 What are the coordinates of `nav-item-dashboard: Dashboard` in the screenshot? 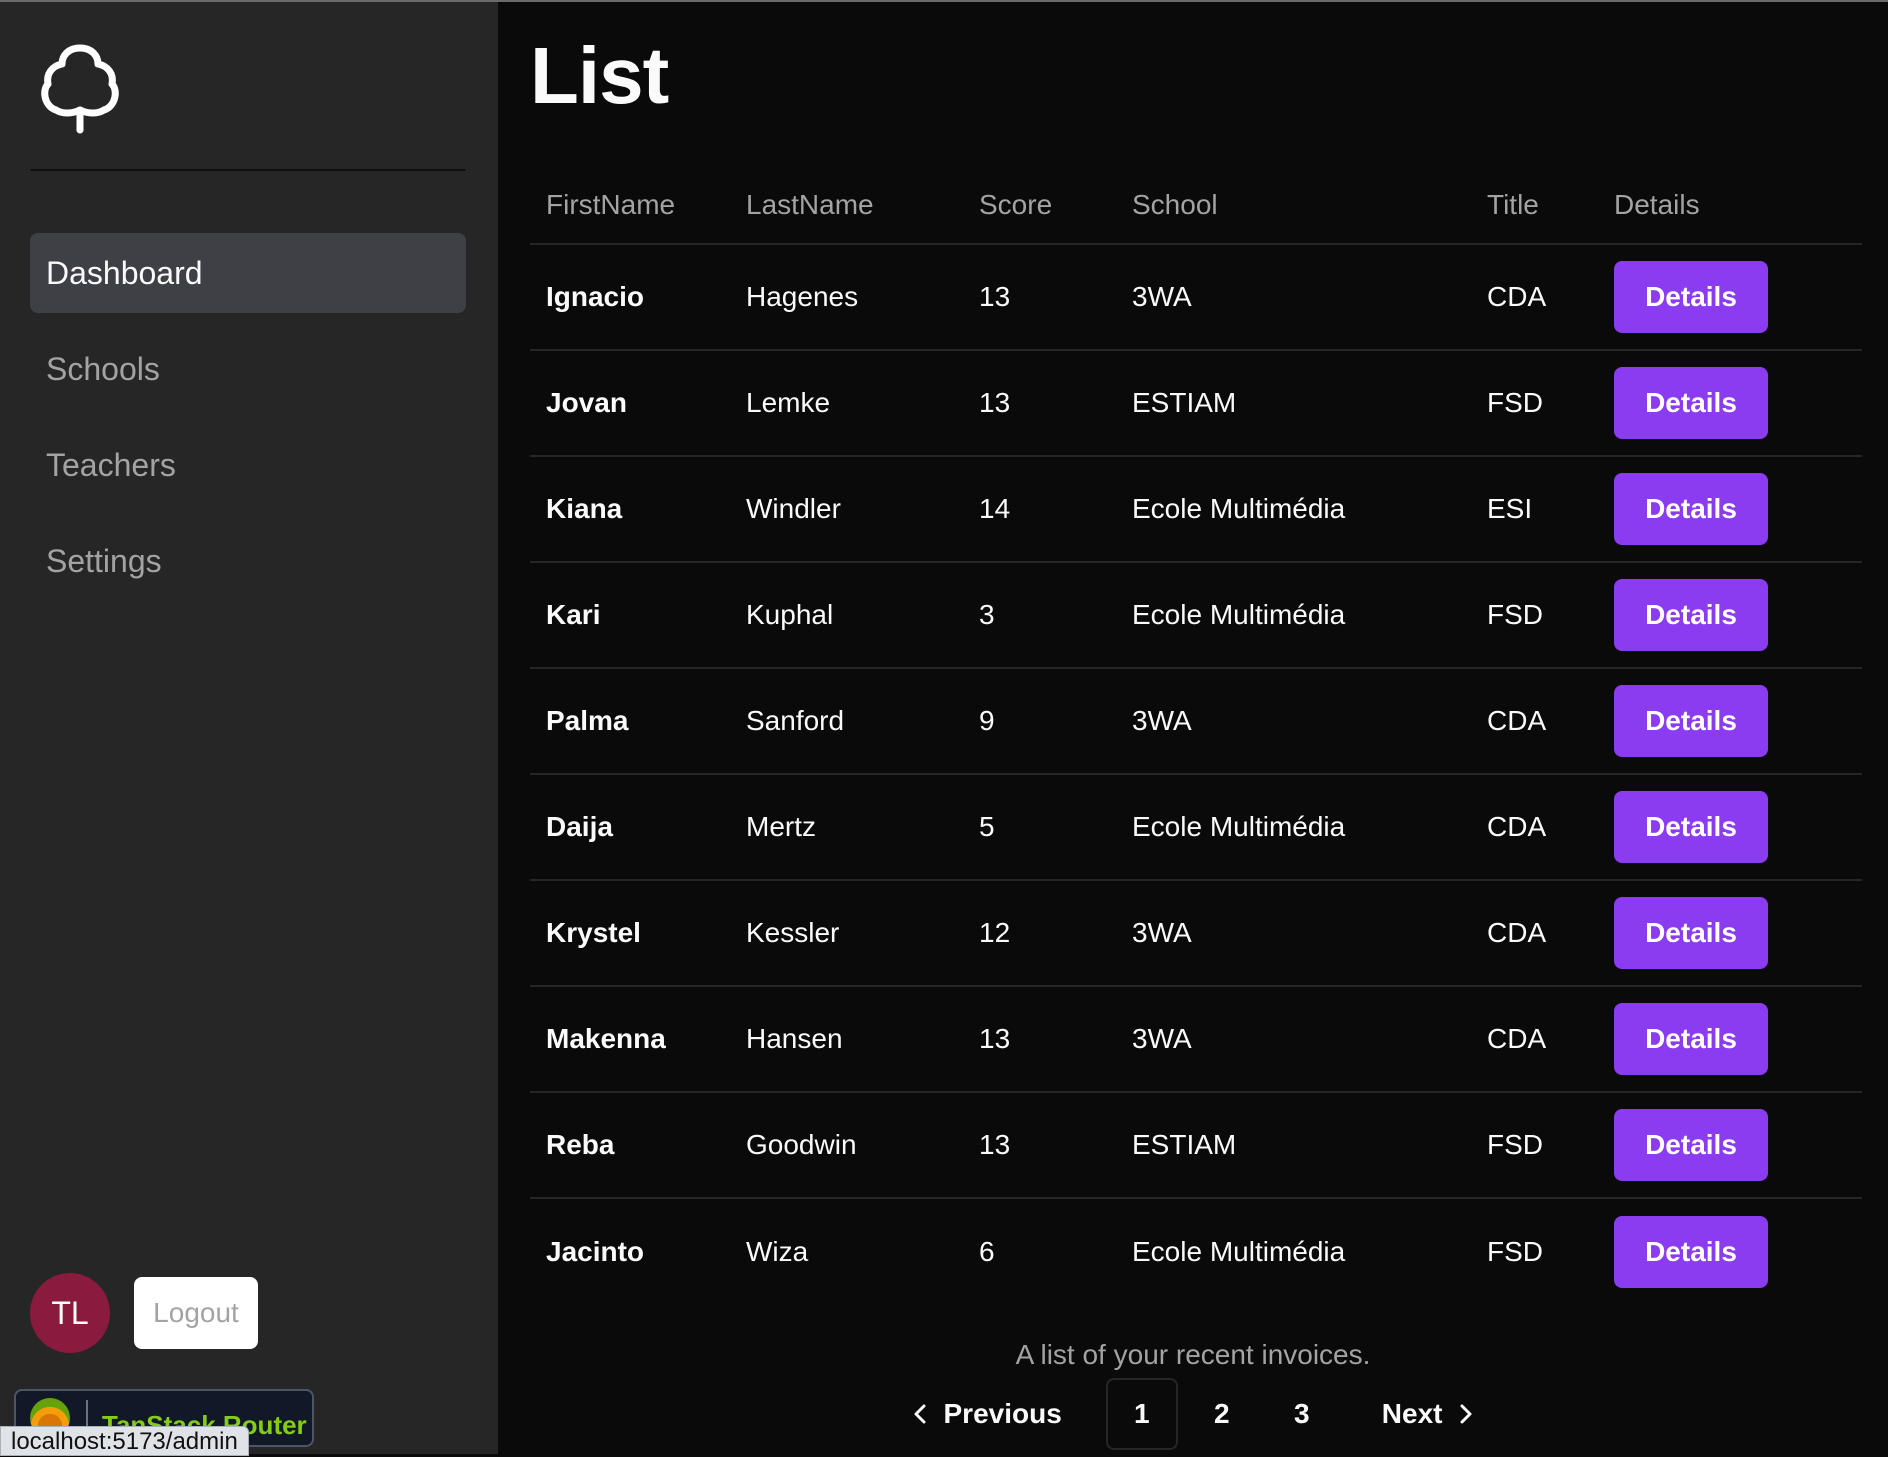 It's located at (248, 273).